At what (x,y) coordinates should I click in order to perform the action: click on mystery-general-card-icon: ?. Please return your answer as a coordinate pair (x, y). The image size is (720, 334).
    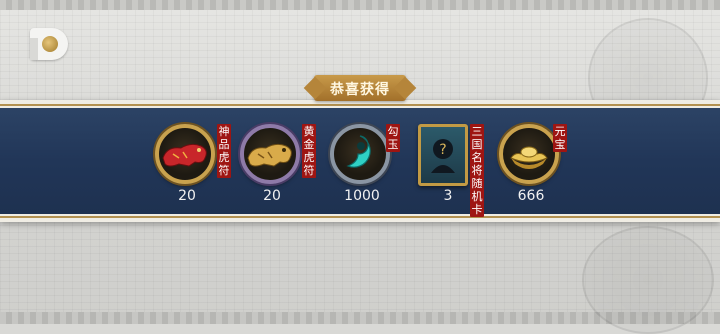
    Looking at the image, I should click on (443, 156).